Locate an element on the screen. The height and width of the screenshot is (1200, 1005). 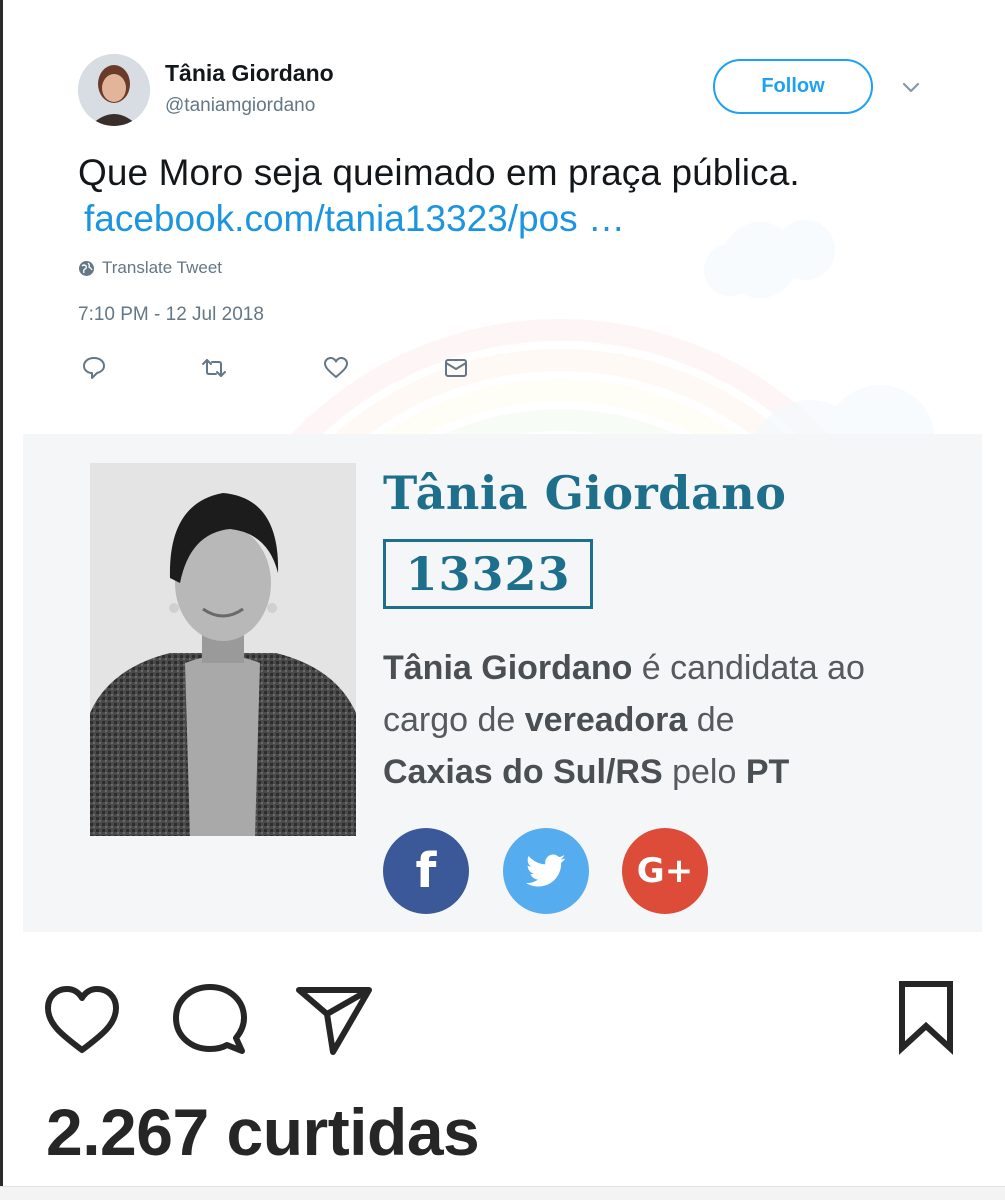
author-handle: @taniamgiordano is located at coordinates (240, 106).